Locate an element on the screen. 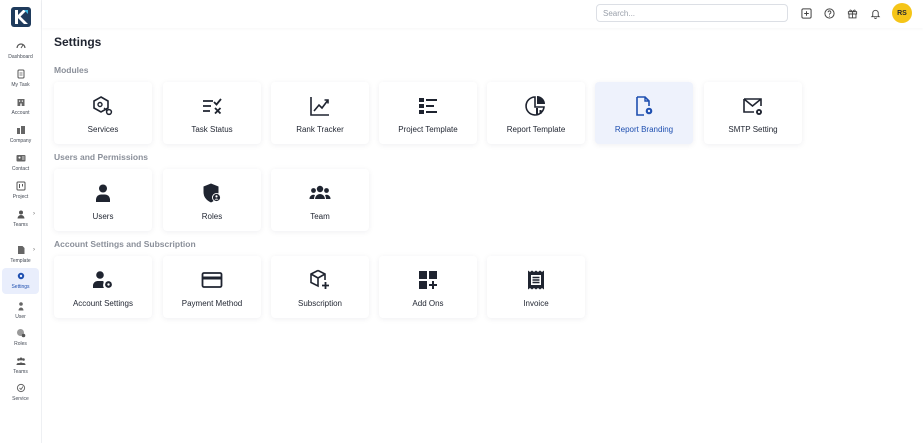 This screenshot has height=443, width=923. card-roles: Roles is located at coordinates (212, 200).